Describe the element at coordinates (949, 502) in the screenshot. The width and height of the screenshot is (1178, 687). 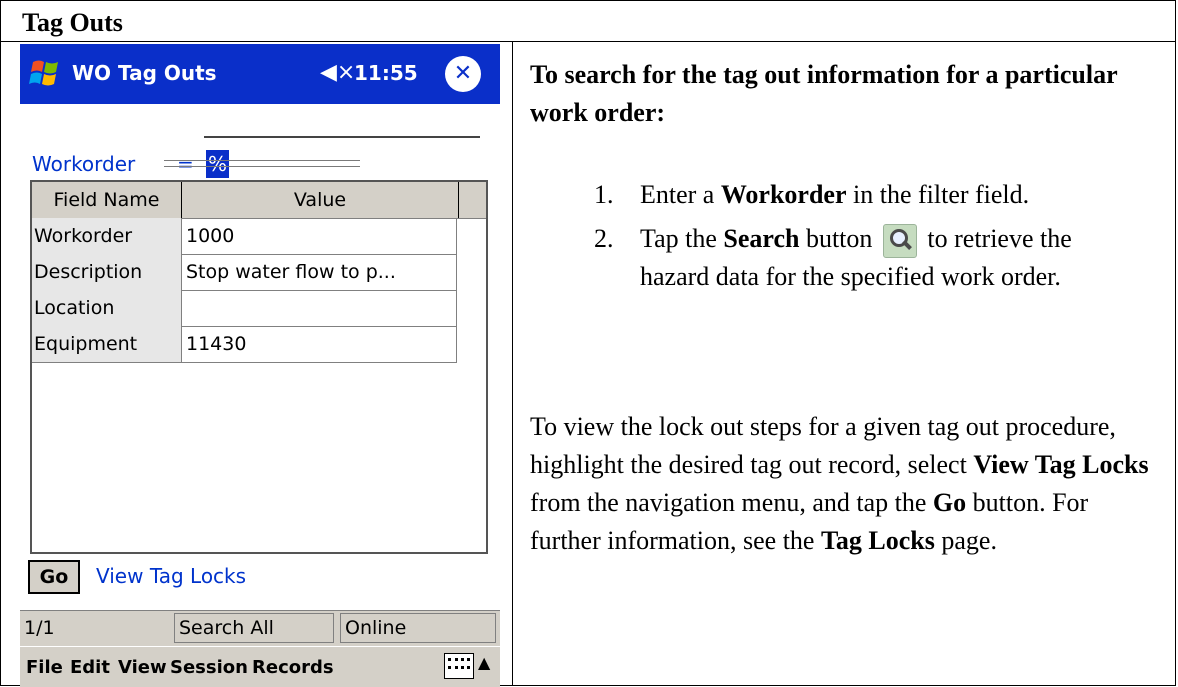
I see `para-keyword: Go` at that location.